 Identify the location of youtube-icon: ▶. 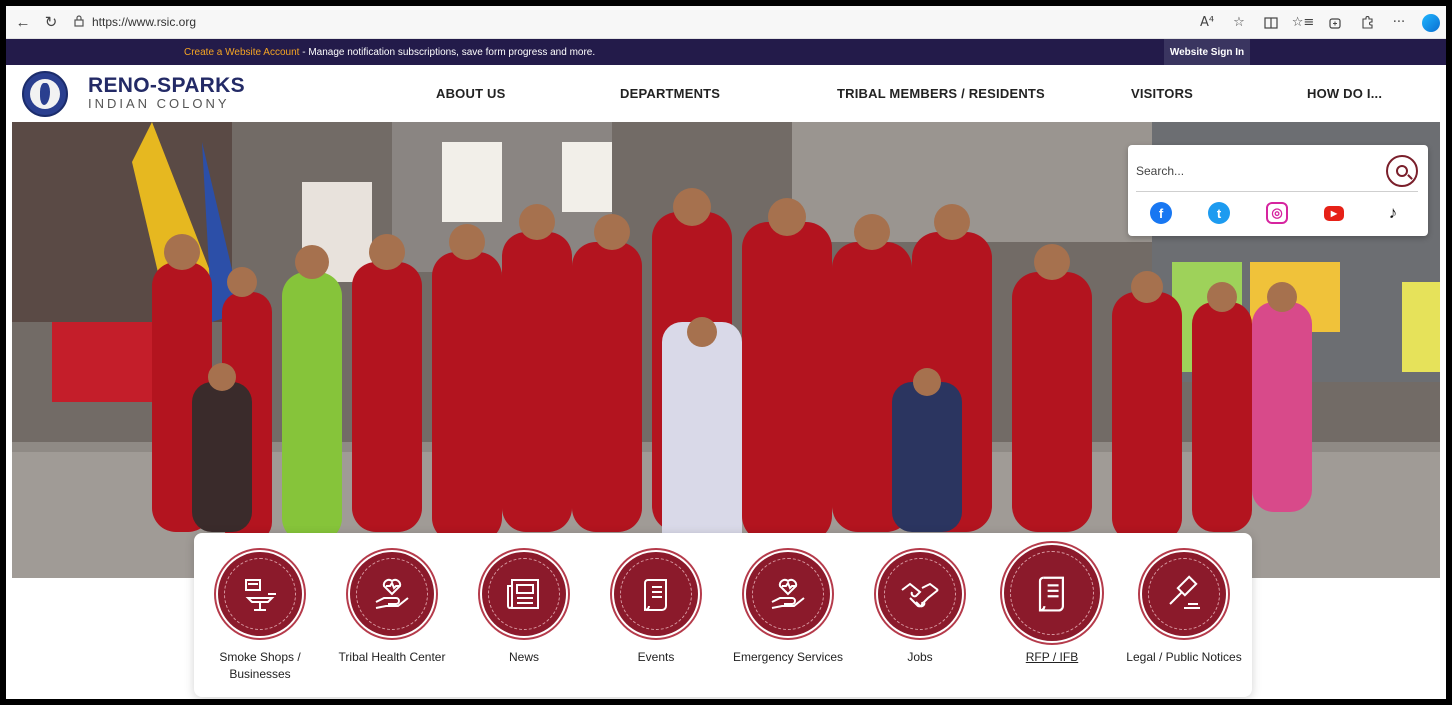
(1334, 213).